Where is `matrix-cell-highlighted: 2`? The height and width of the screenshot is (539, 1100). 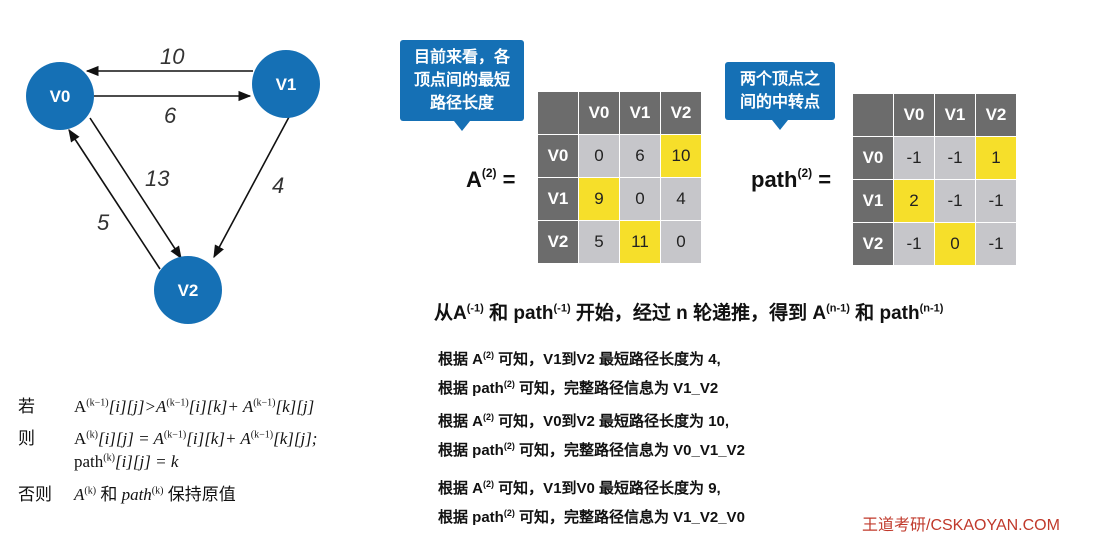
matrix-cell-highlighted: 2 is located at coordinates (914, 201).